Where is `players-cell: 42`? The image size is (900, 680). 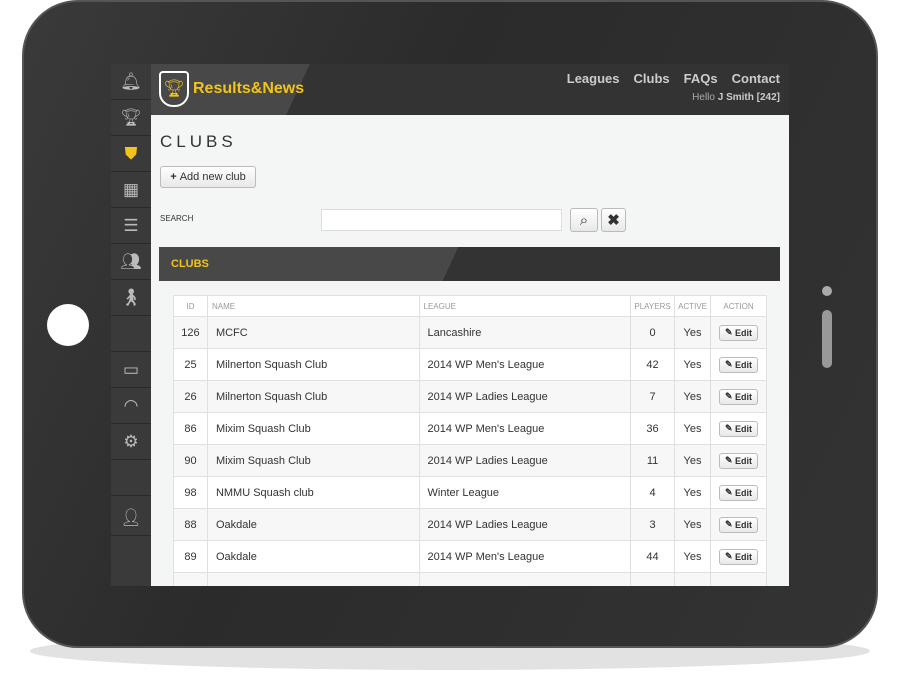
players-cell: 42 is located at coordinates (653, 364).